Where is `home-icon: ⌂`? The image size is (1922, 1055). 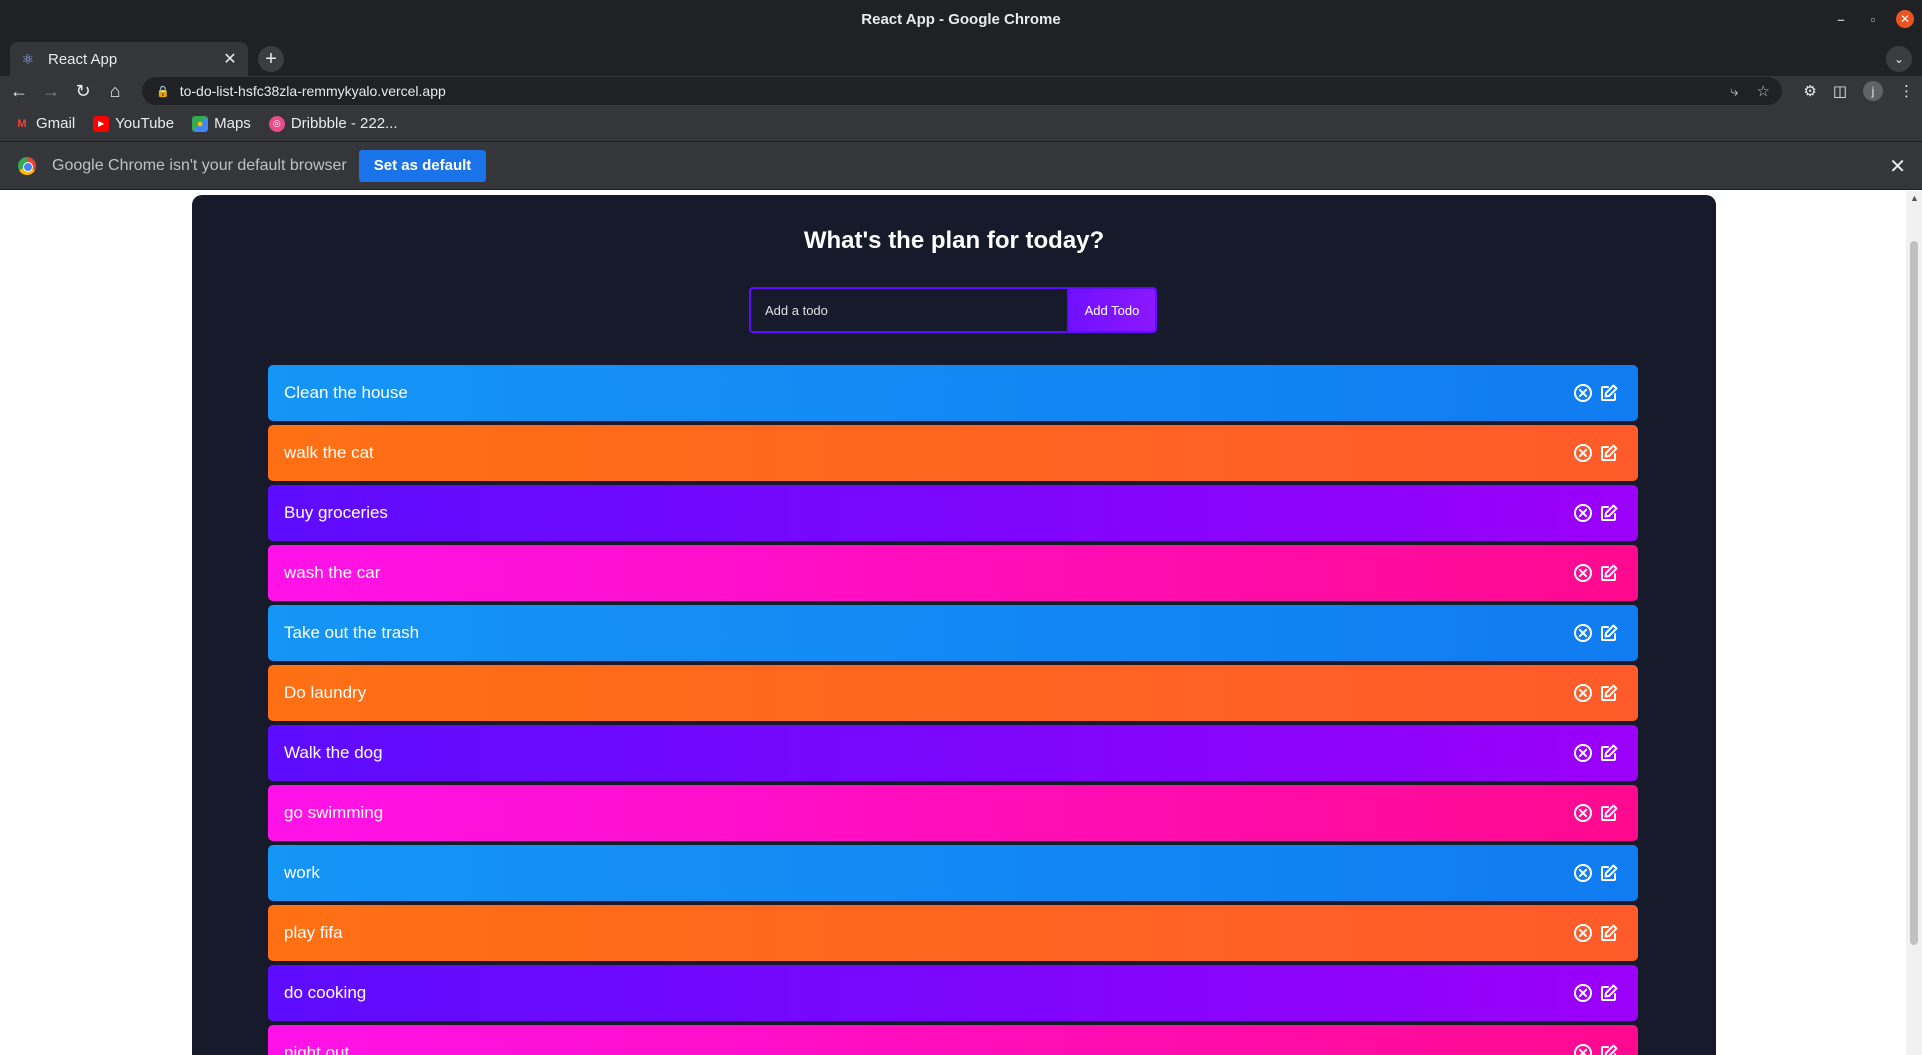 home-icon: ⌂ is located at coordinates (115, 91).